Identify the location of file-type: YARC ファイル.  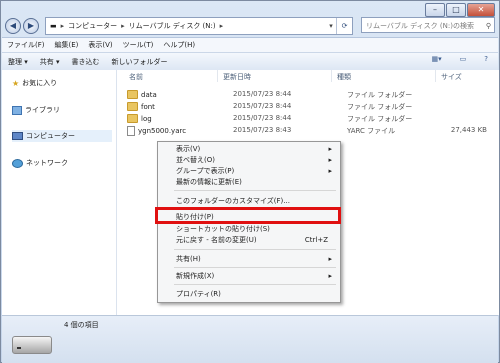
(371, 131).